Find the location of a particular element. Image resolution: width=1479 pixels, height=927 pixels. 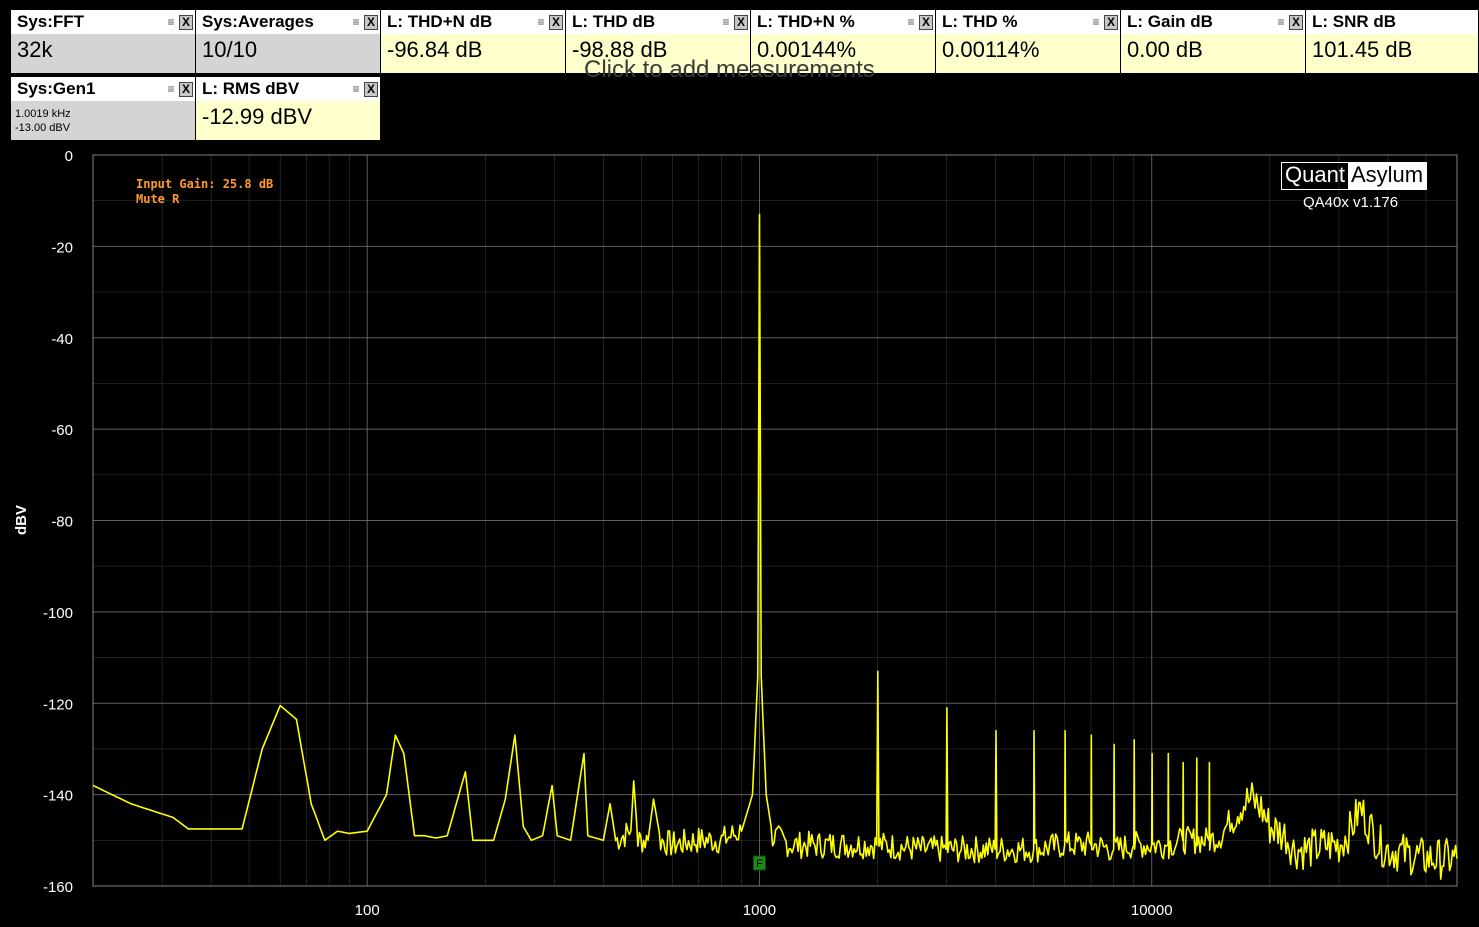

markers: F is located at coordinates (759, 863).